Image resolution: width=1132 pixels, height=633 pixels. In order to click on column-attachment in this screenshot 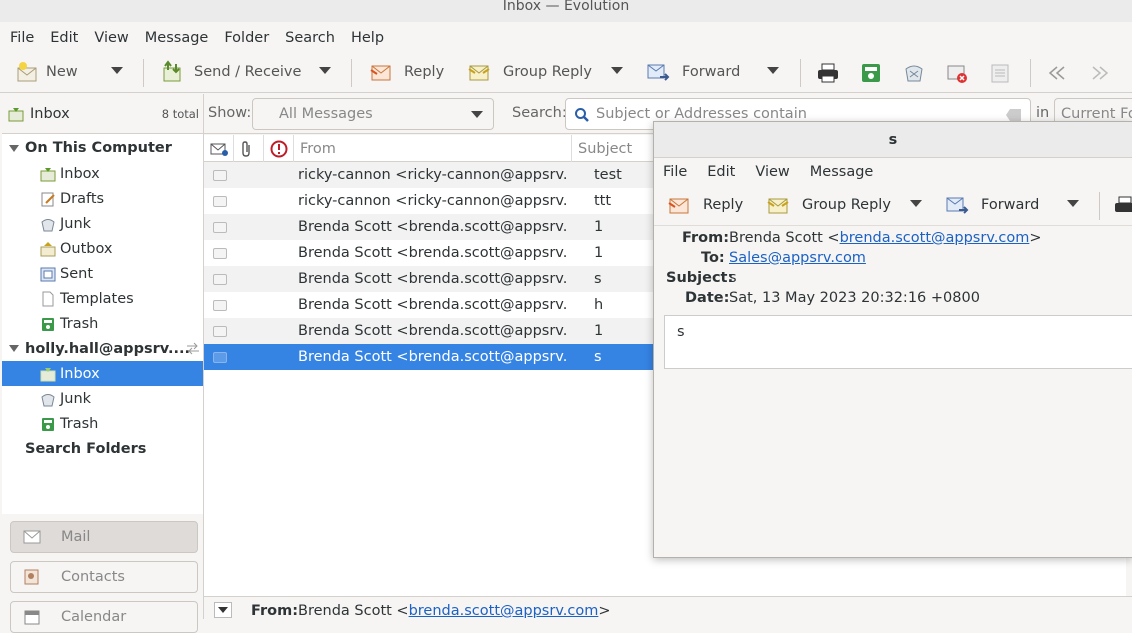, I will do `click(249, 148)`.